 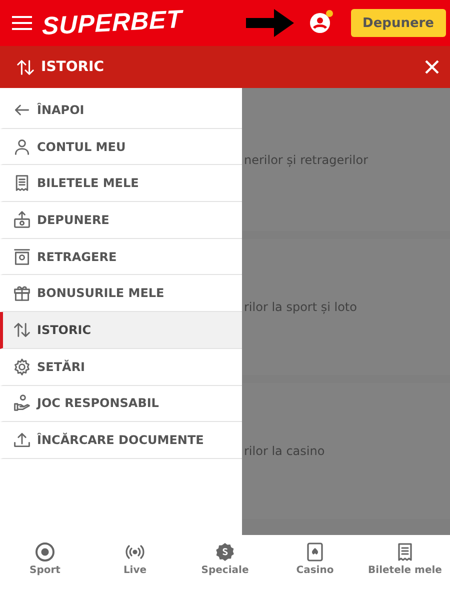 What do you see at coordinates (315, 552) in the screenshot?
I see `playing-card-icon` at bounding box center [315, 552].